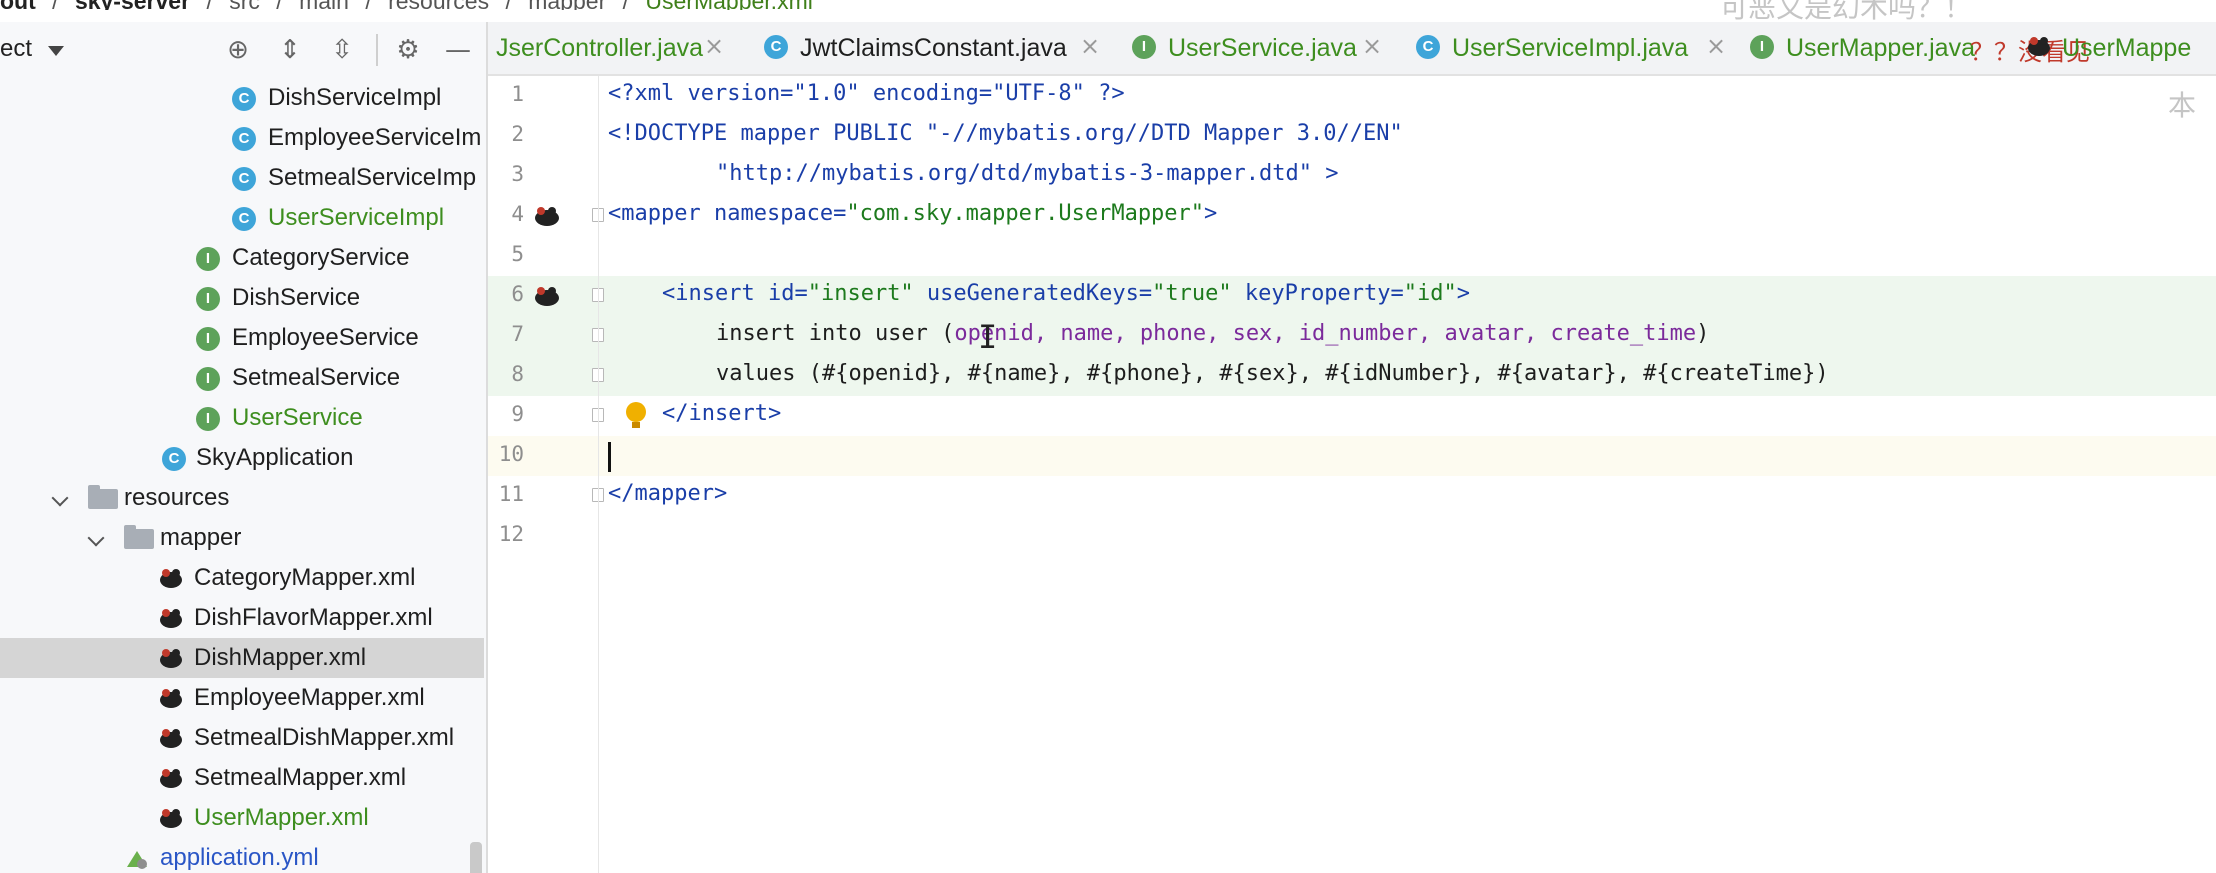  Describe the element at coordinates (517, 214) in the screenshot. I see `line-number: 4` at that location.